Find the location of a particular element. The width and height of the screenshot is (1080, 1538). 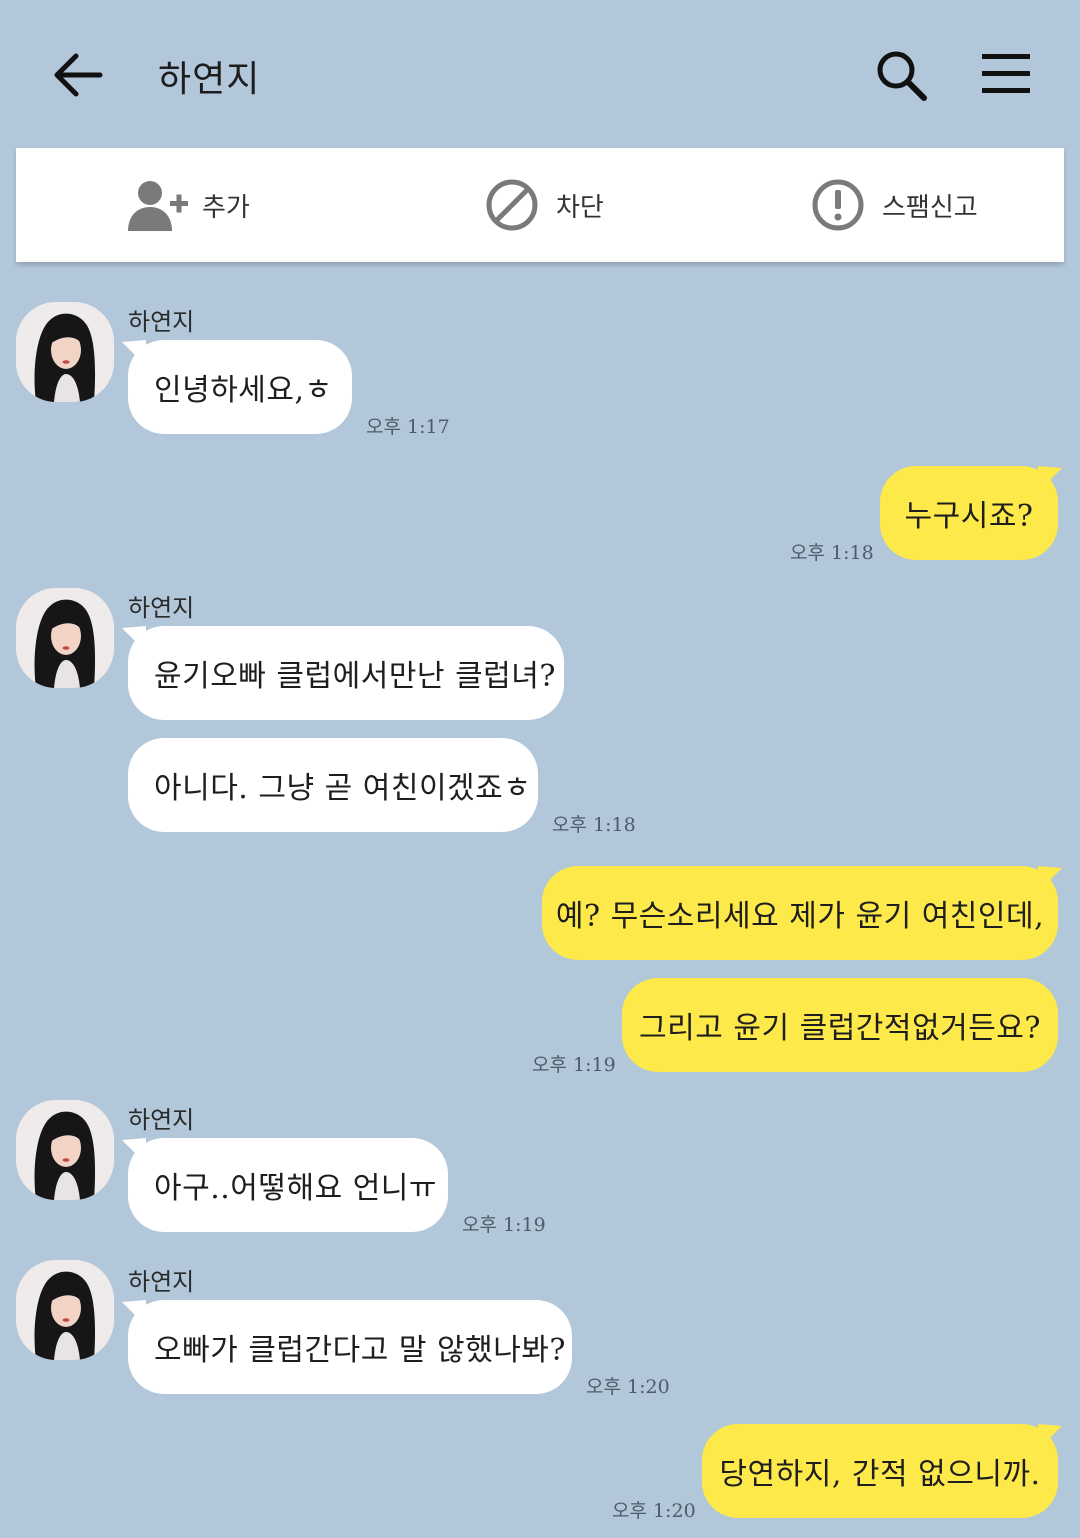

message-bubble: 오빠가 클럽간다고 말 않했나봐? is located at coordinates (350, 1347).